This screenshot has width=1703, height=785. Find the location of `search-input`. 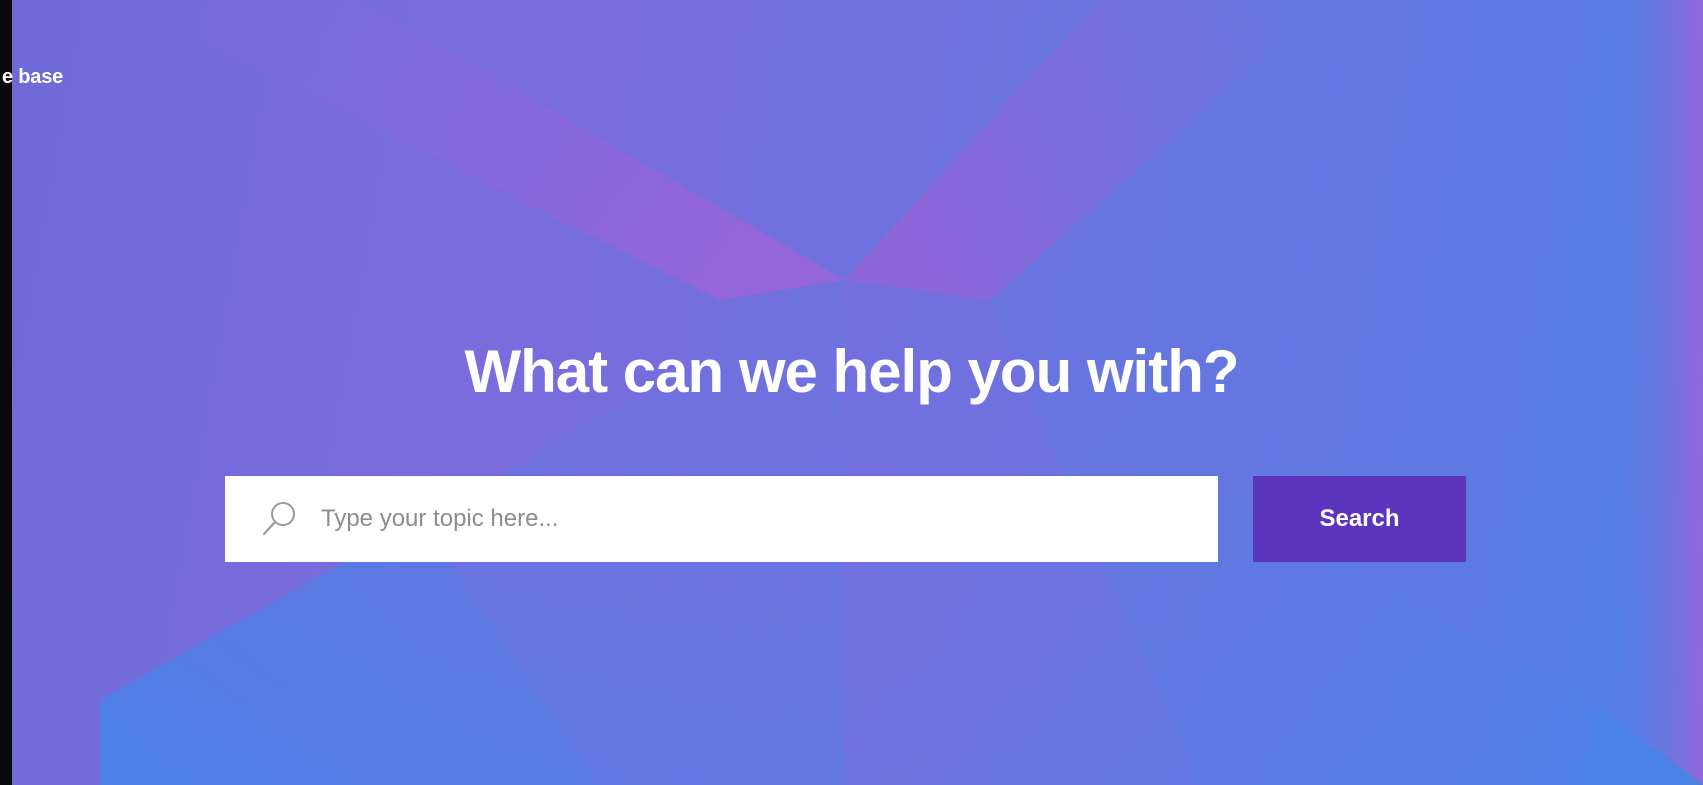

search-input is located at coordinates (769, 519).